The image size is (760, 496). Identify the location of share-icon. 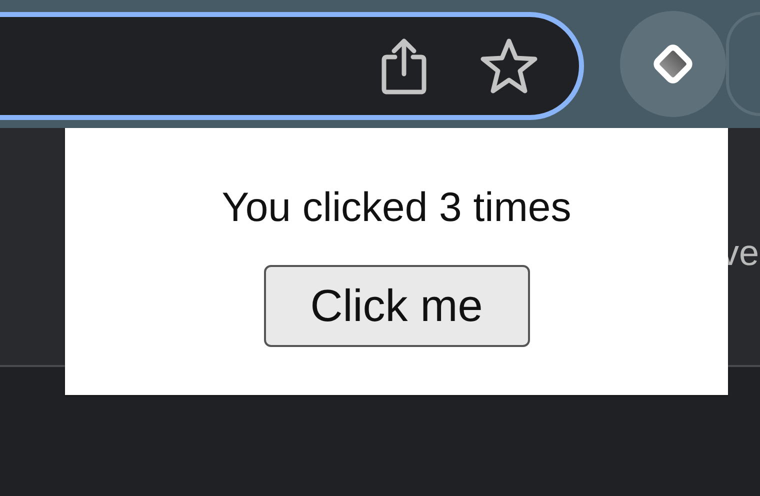
(404, 66).